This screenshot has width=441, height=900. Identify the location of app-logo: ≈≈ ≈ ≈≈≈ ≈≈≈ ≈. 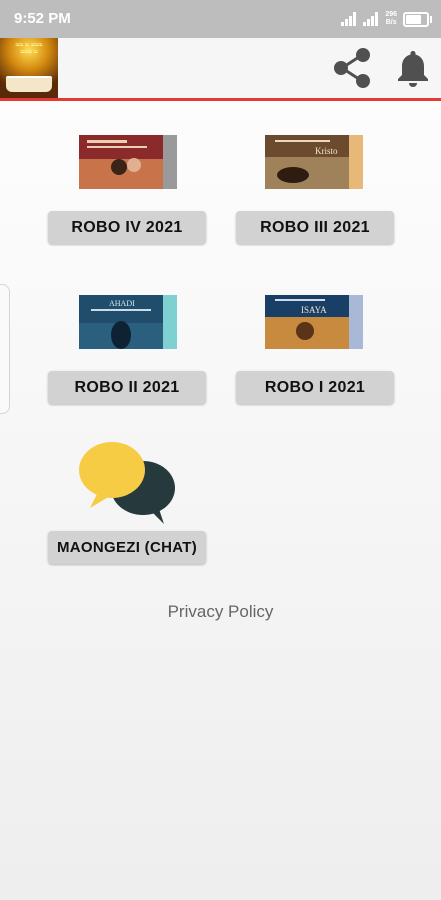
(29, 68).